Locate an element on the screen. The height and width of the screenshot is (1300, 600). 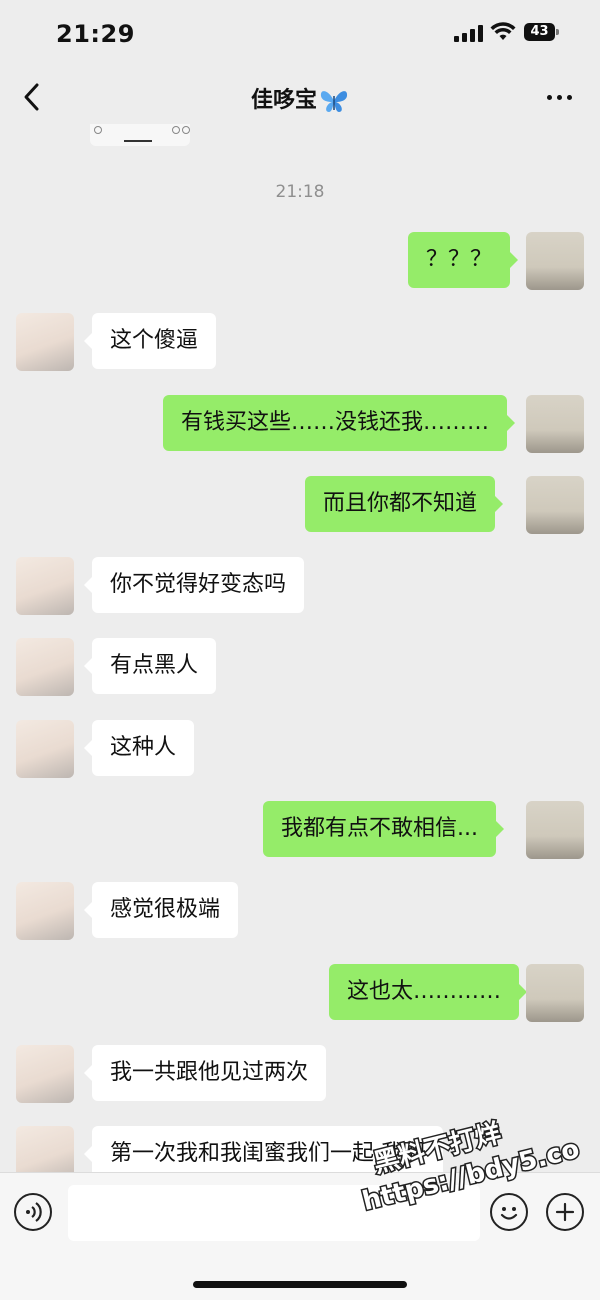
incoming-message-bubble: 感觉很极端 is located at coordinates (161, 910).